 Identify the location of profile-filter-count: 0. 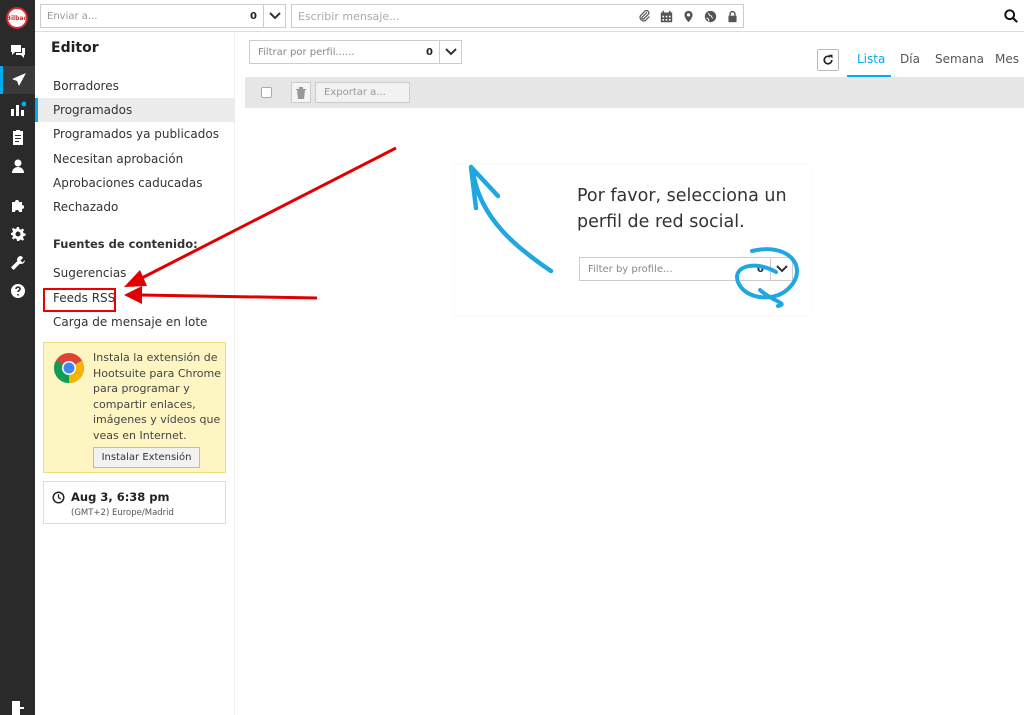
(429, 52).